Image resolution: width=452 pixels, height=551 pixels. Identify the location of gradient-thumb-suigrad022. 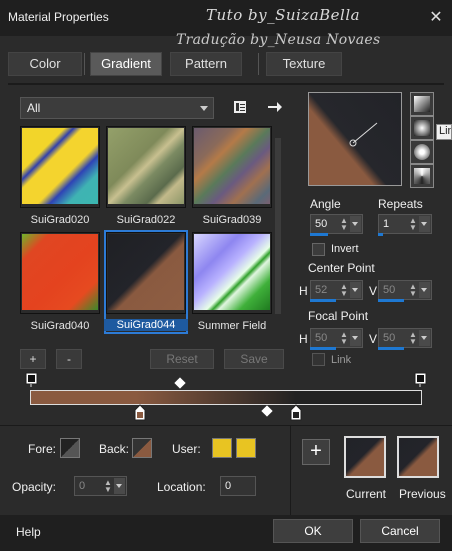
(146, 167).